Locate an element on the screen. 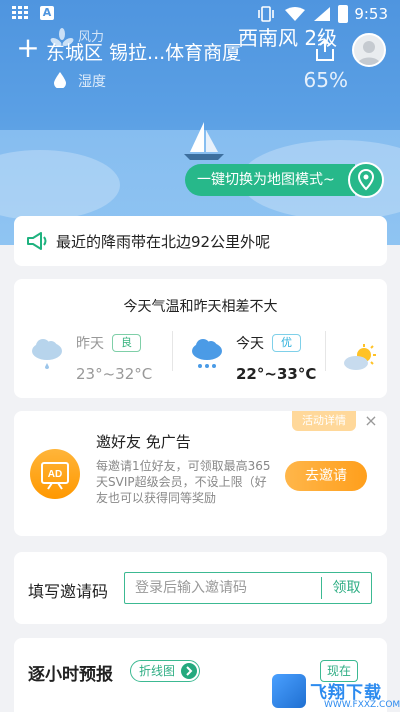  day-name-yesterday: 昨天 is located at coordinates (90, 344).